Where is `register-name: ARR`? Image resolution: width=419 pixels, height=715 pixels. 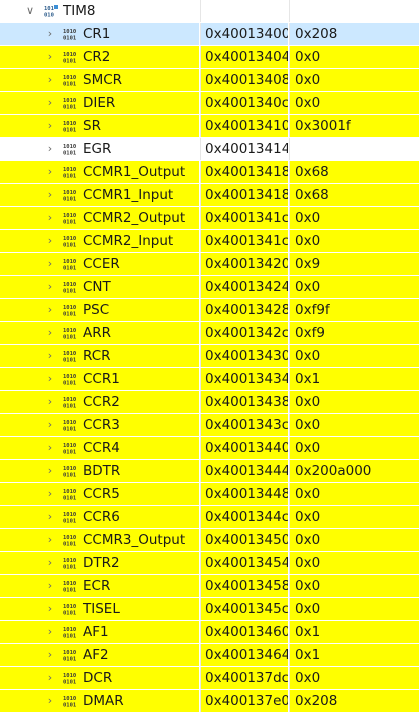
register-name: ARR is located at coordinates (97, 333).